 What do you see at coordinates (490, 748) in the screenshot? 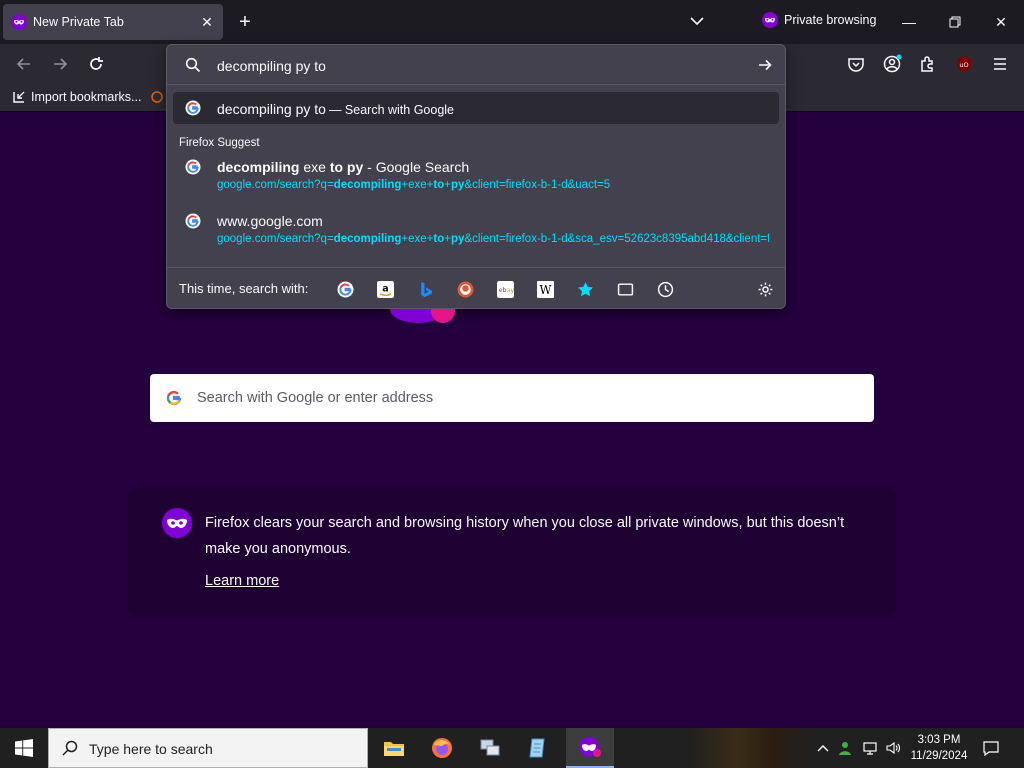
I see `network-app-icon` at bounding box center [490, 748].